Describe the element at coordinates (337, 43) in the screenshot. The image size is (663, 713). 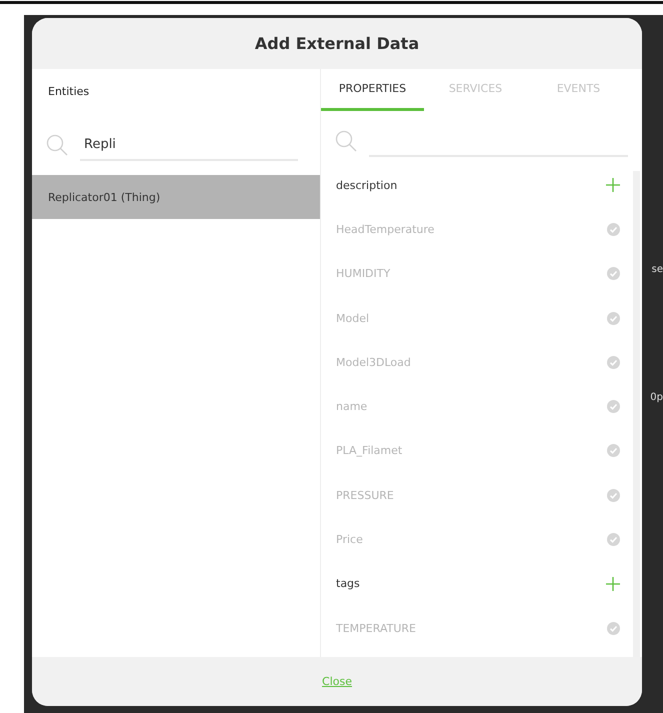
I see `dialog-title: Add External Data` at that location.